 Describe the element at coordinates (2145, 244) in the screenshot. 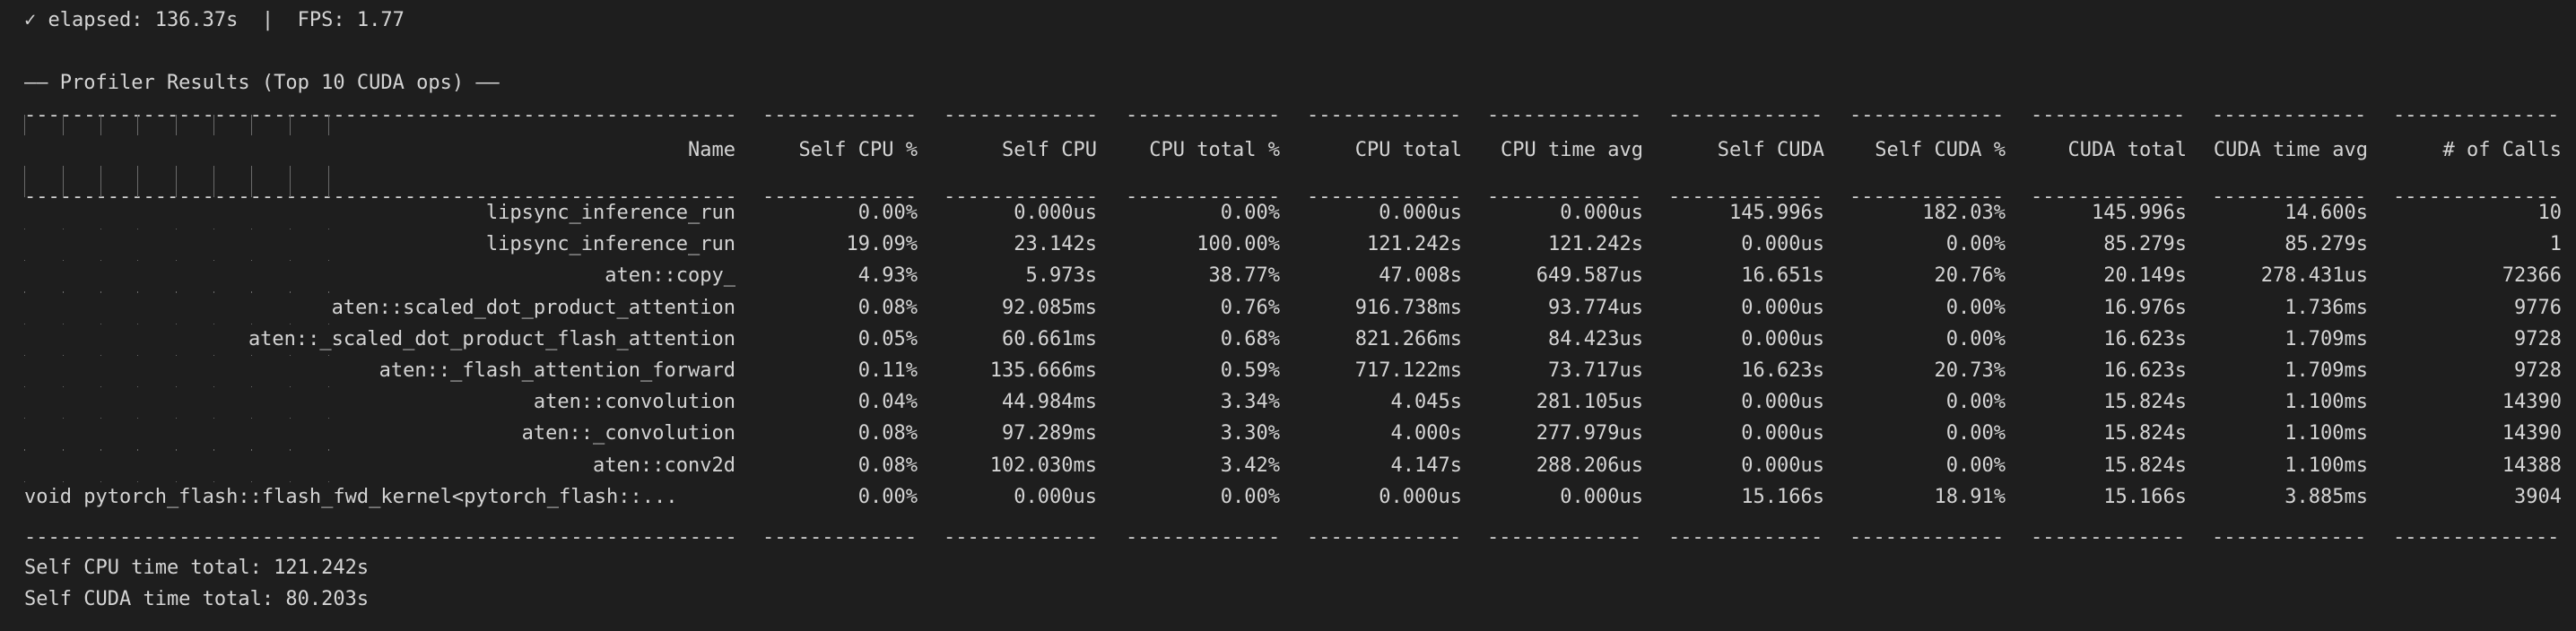

I see `table-cell: 85.279s` at that location.